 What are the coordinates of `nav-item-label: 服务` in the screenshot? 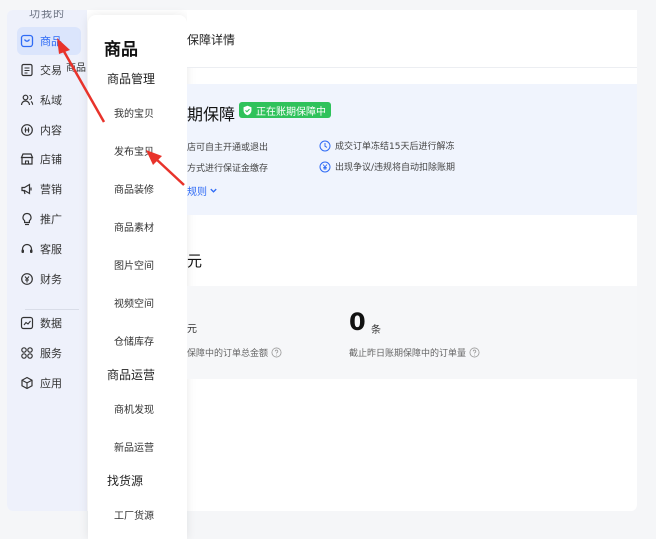 It's located at (51, 353).